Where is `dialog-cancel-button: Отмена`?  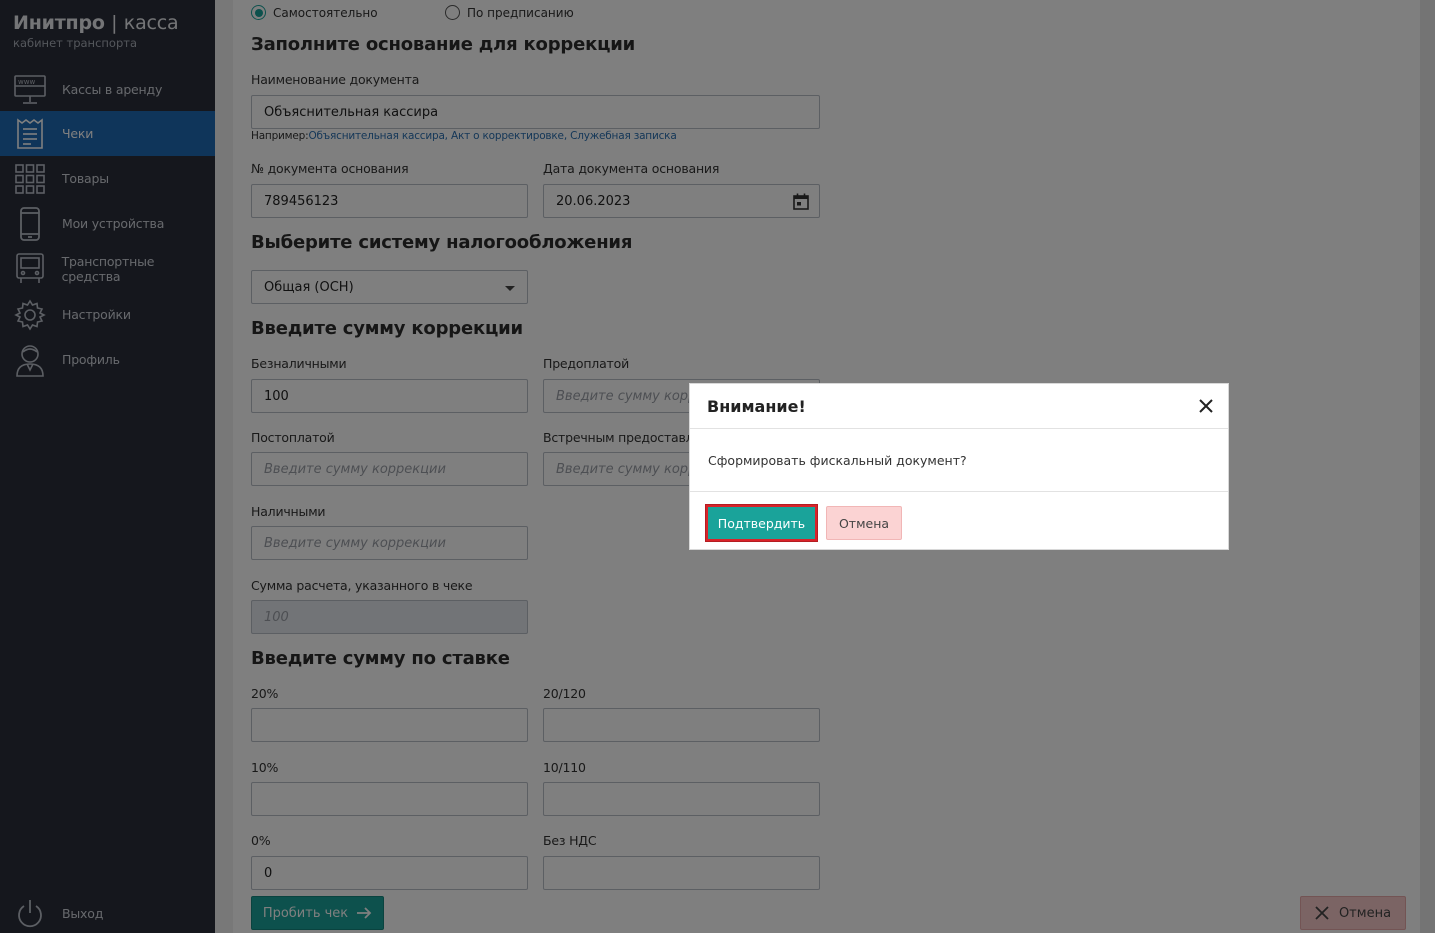 dialog-cancel-button: Отмена is located at coordinates (864, 523).